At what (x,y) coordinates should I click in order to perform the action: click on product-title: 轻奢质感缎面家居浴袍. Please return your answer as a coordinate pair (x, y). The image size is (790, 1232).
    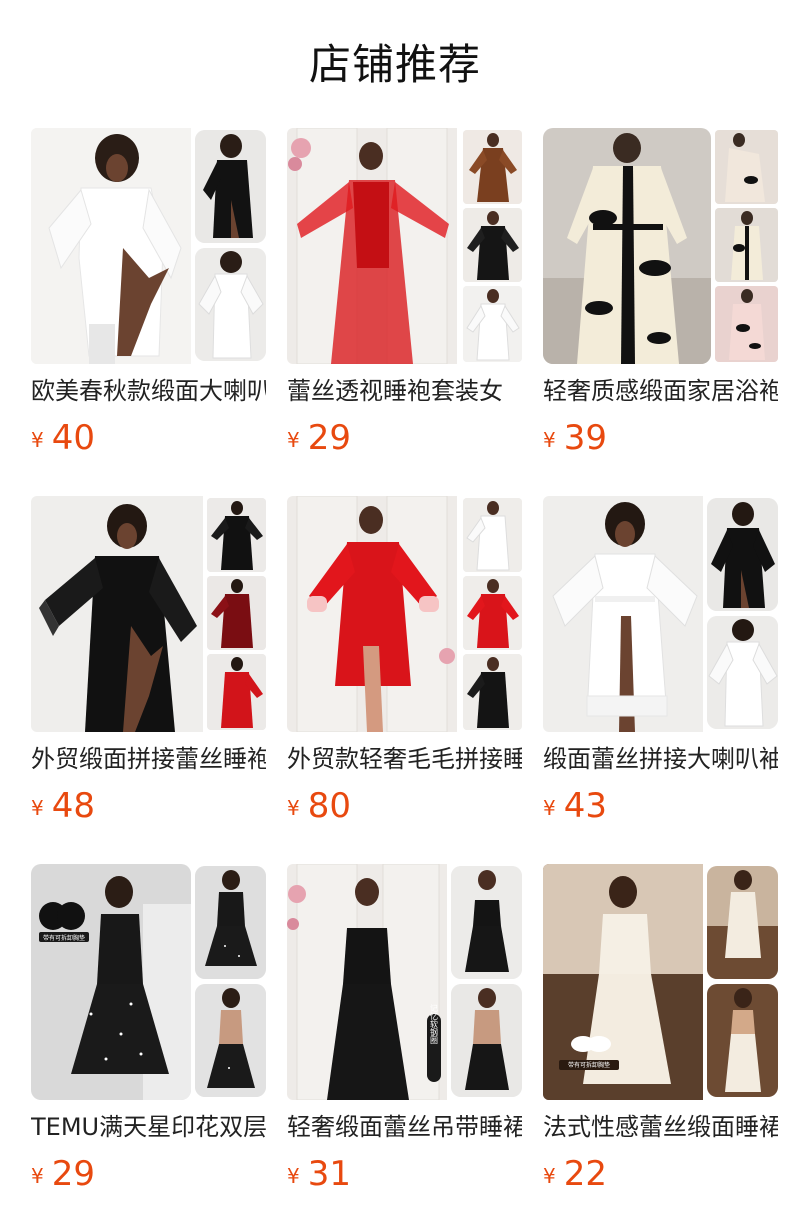
    Looking at the image, I should click on (660, 391).